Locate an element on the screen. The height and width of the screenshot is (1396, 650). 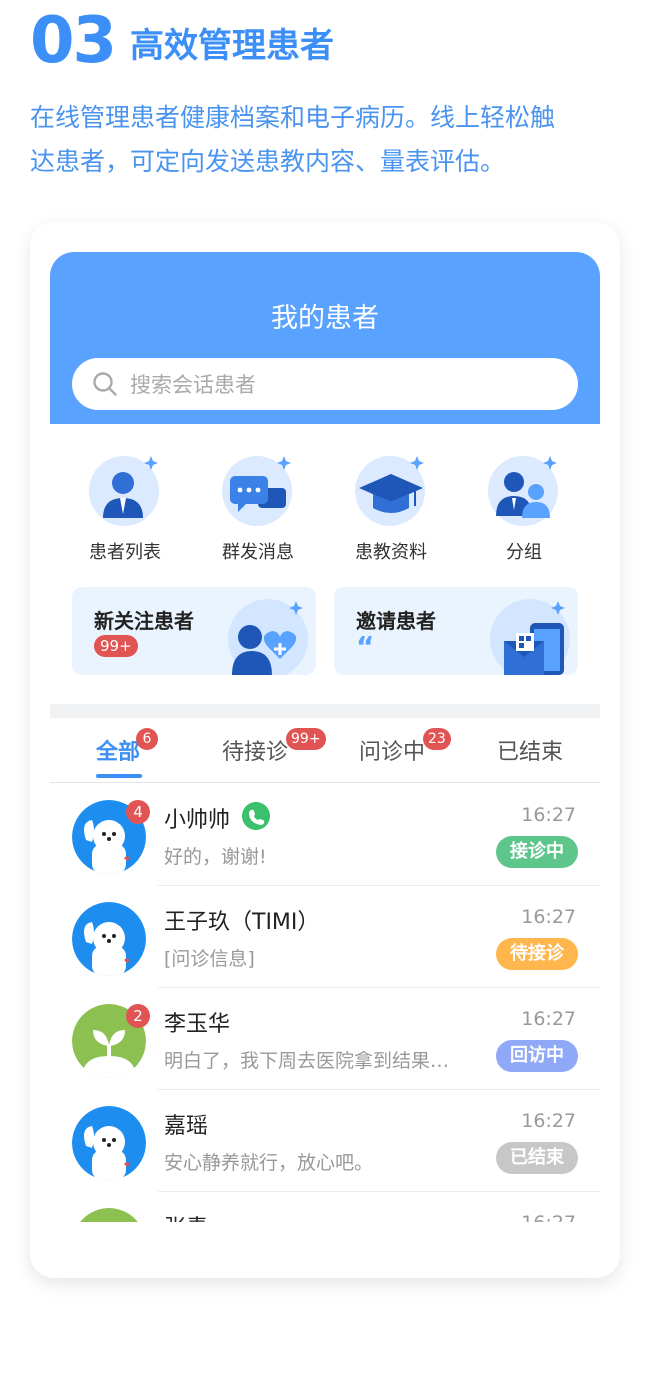
search-input: 搜索会话患者 is located at coordinates (325, 384).